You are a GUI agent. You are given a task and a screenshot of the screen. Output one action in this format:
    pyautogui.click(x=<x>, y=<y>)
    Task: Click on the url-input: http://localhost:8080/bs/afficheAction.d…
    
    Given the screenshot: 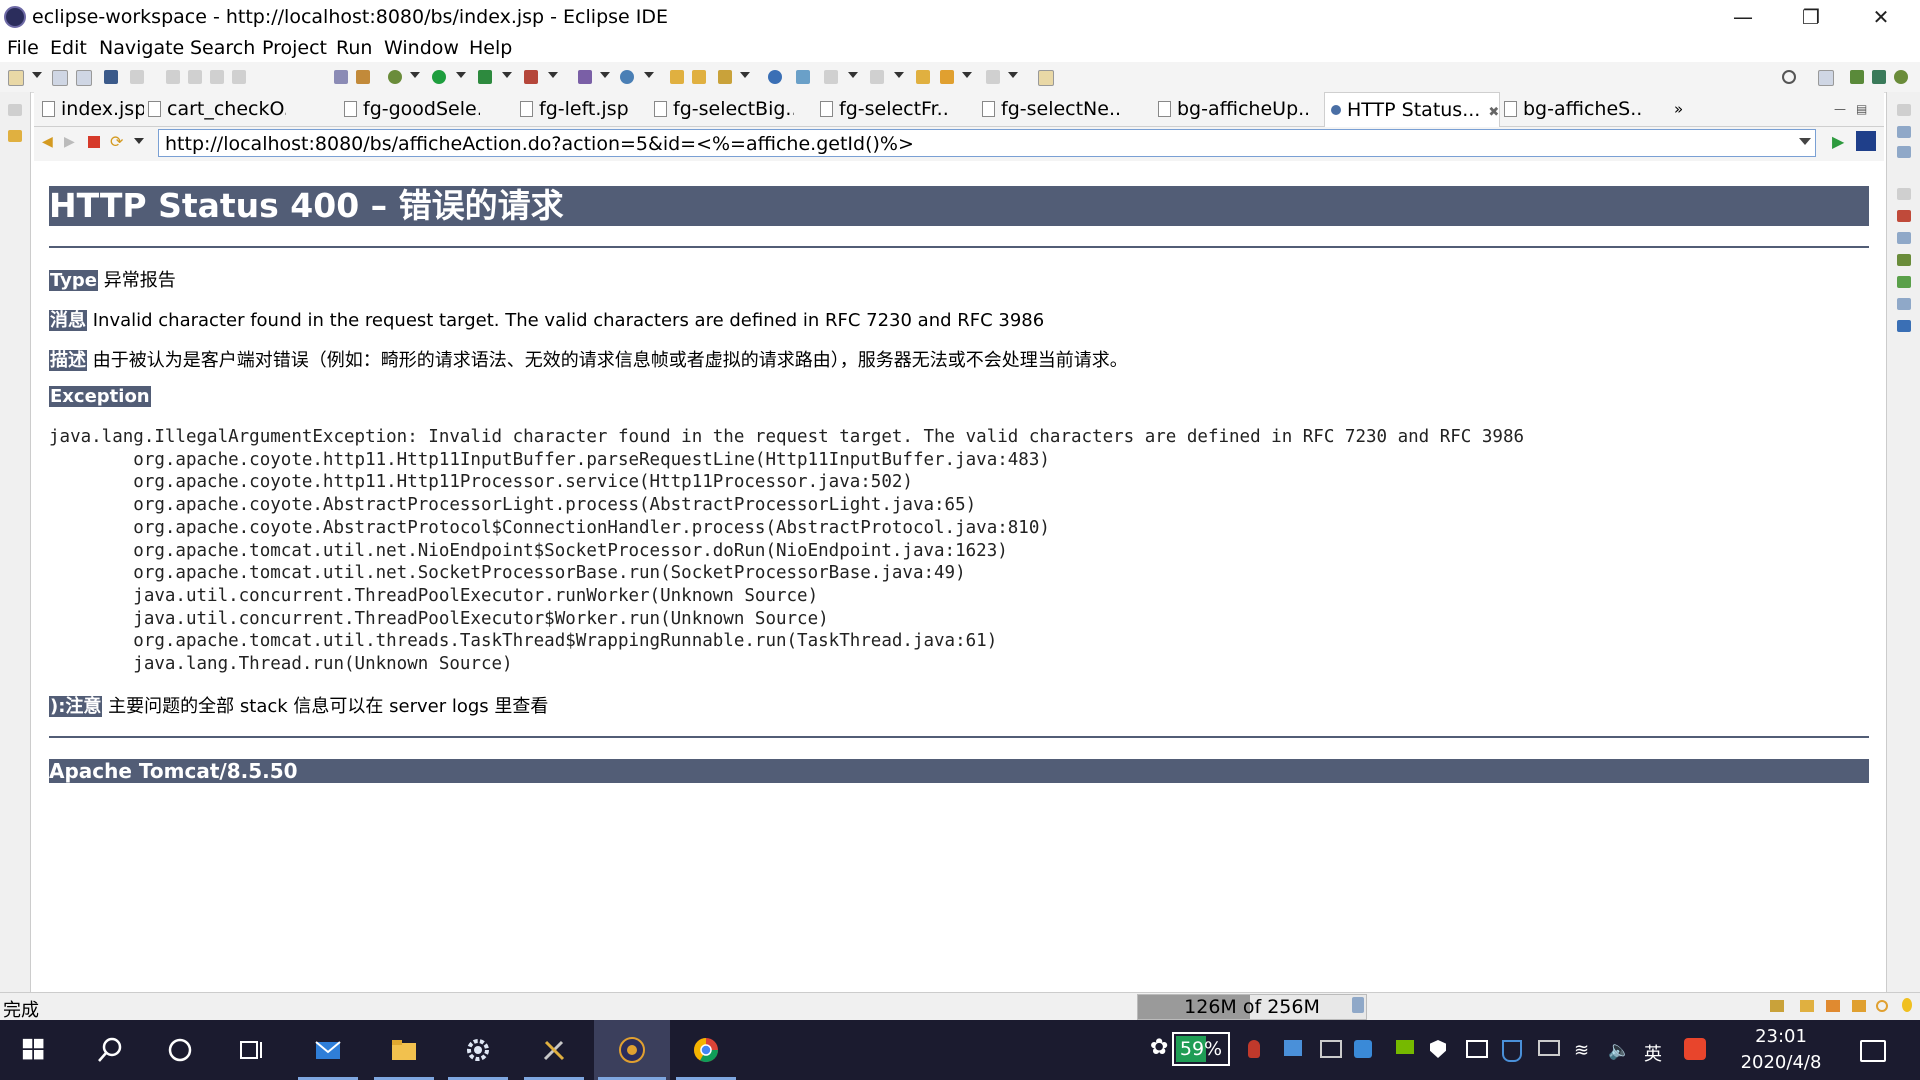 What is the action you would take?
    pyautogui.click(x=987, y=143)
    